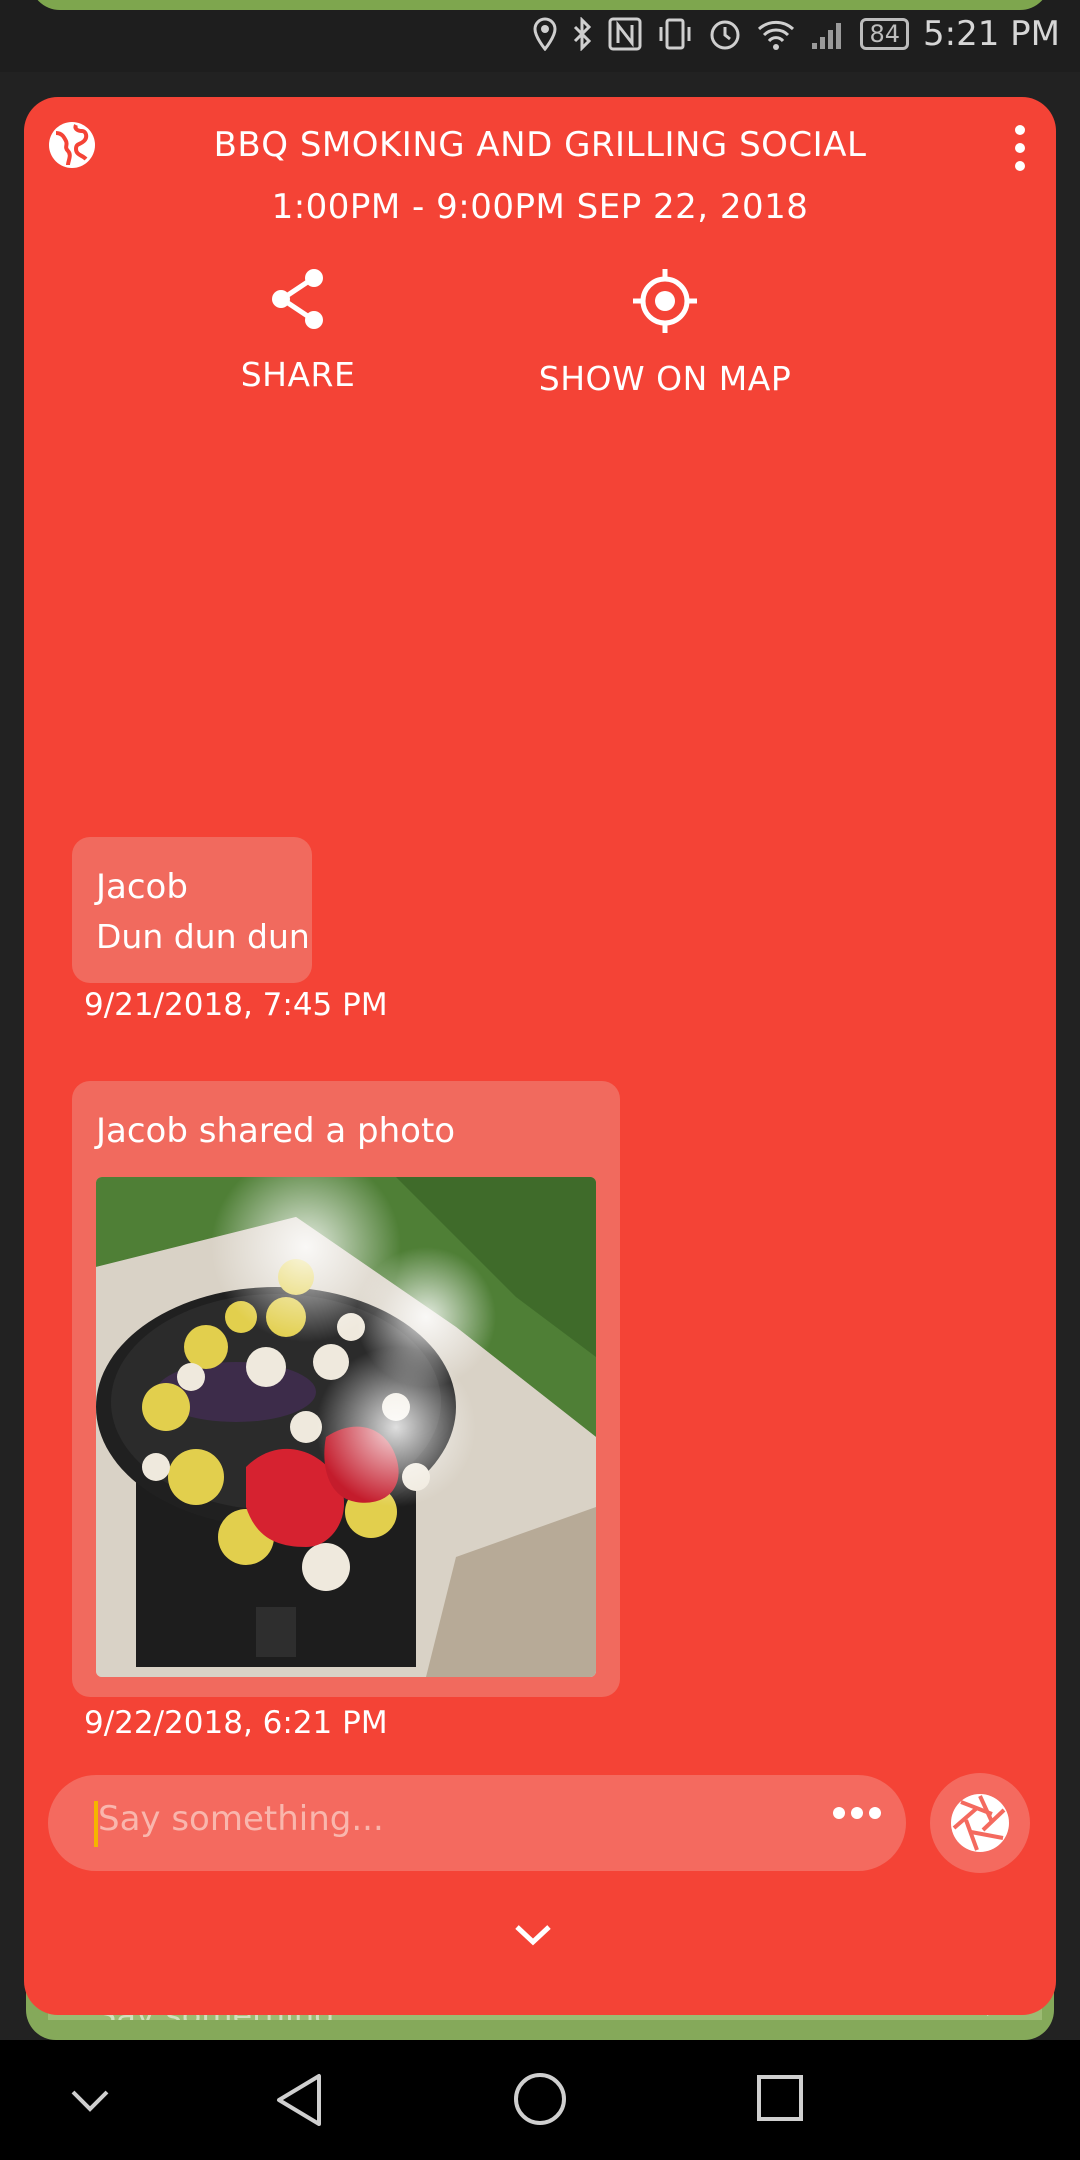 The height and width of the screenshot is (2160, 1080). I want to click on chevron-down-icon, so click(533, 1935).